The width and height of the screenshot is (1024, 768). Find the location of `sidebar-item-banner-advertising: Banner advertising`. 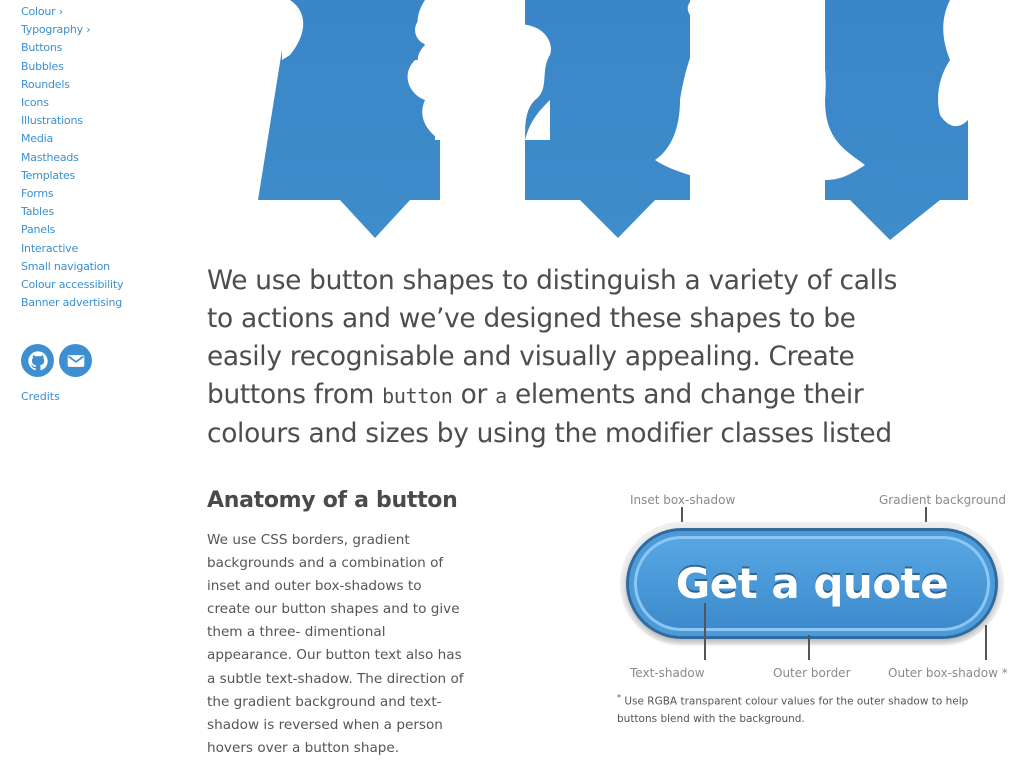

sidebar-item-banner-advertising: Banner advertising is located at coordinates (106, 303).